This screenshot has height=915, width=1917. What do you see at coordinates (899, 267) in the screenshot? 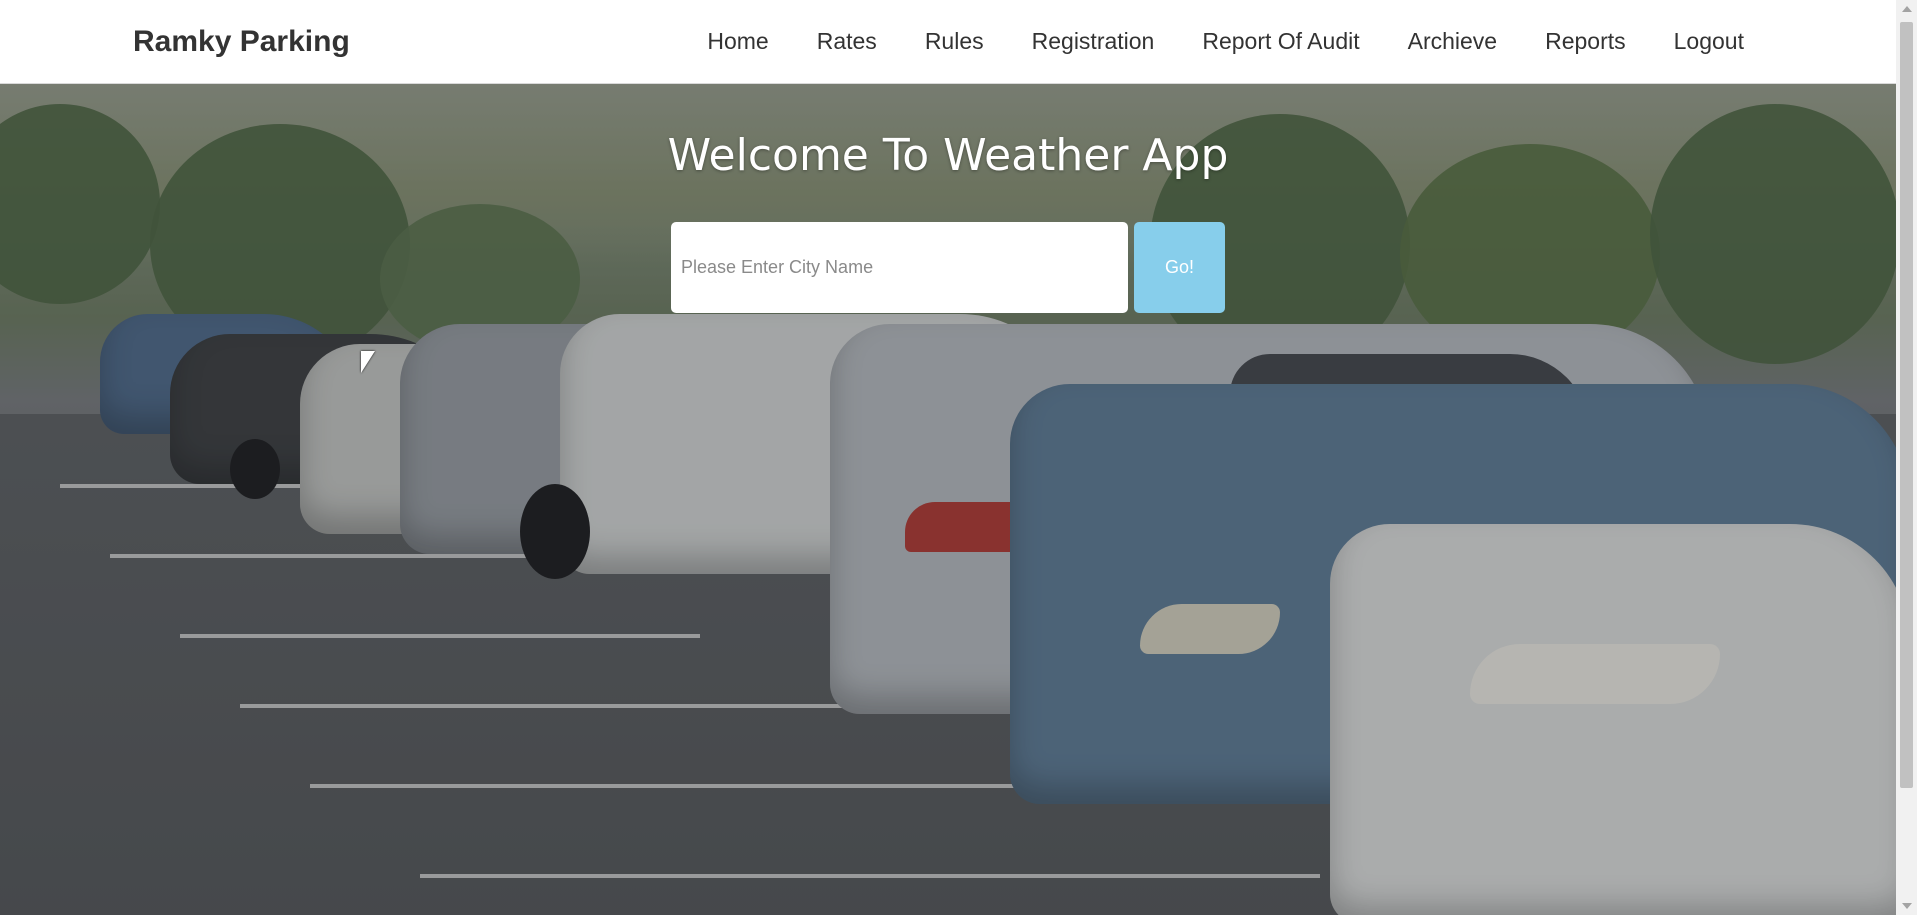
I see `city-search-input` at bounding box center [899, 267].